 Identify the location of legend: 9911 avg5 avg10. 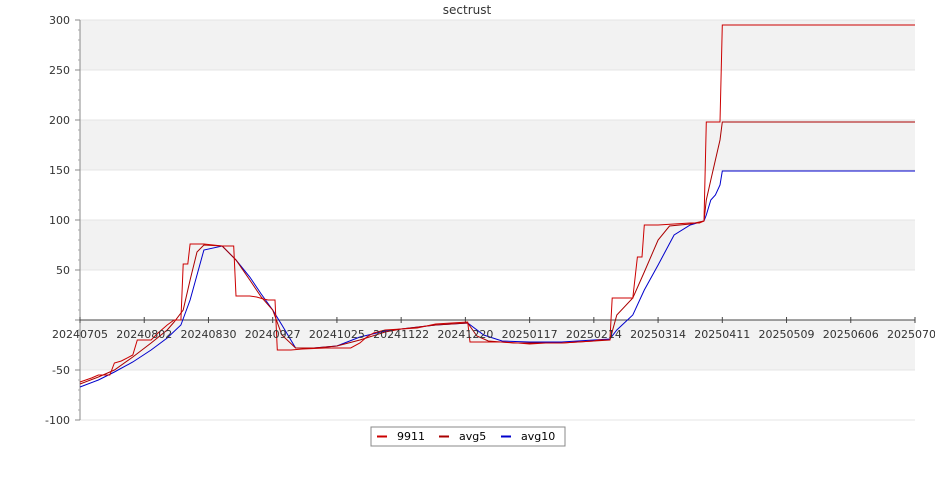
(468, 436).